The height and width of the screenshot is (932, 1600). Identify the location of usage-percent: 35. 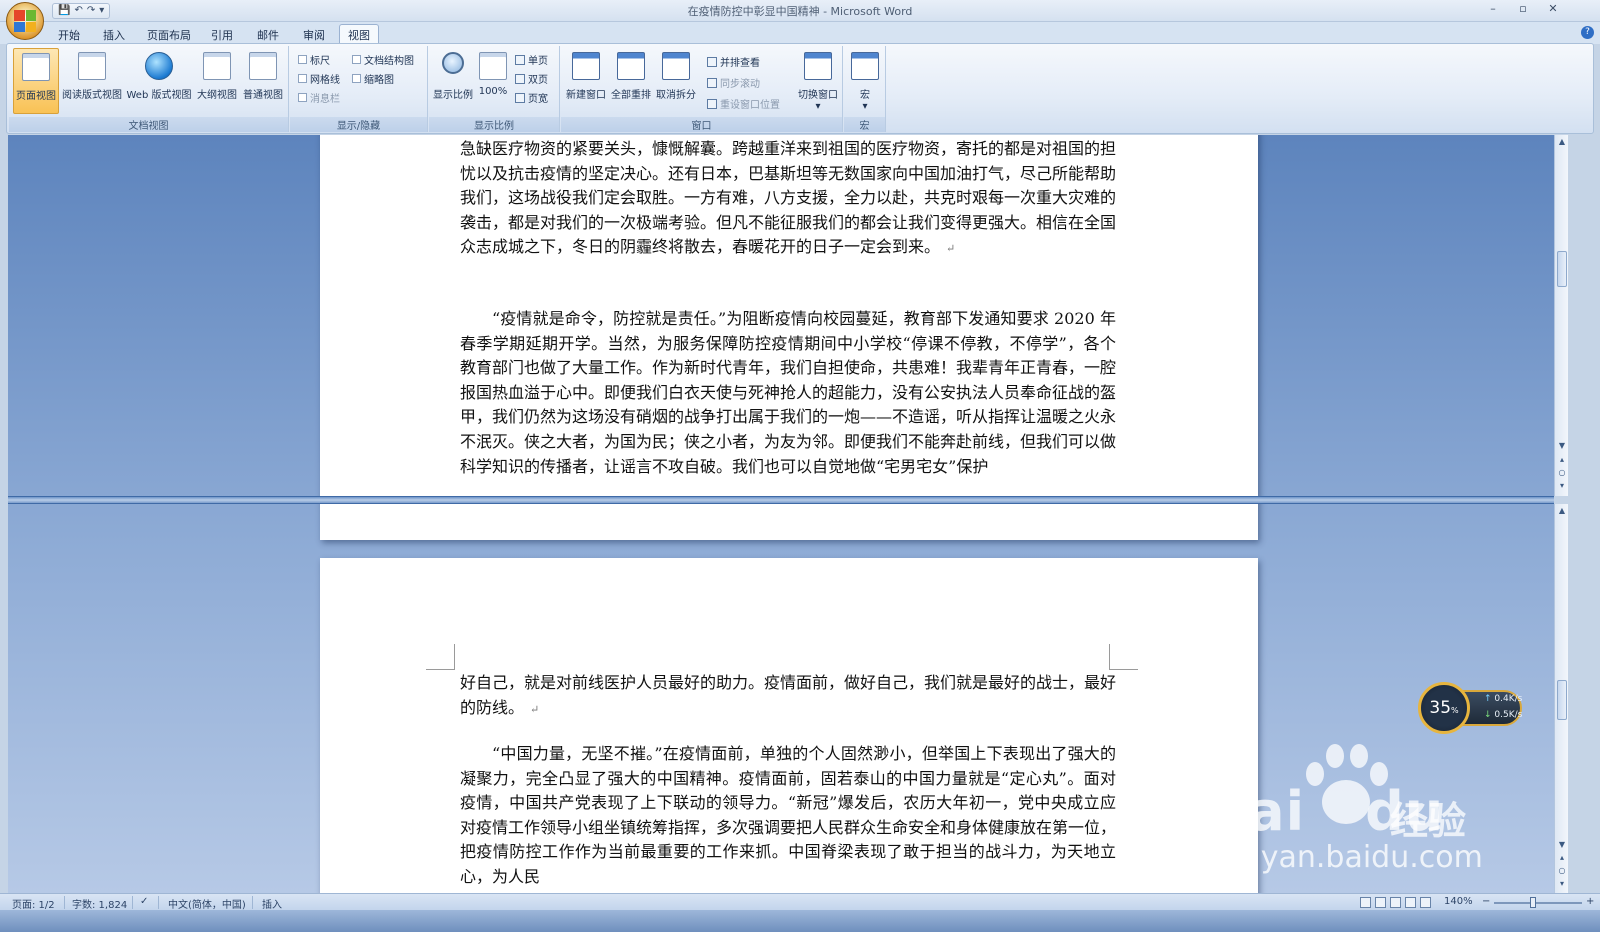
(1440, 708).